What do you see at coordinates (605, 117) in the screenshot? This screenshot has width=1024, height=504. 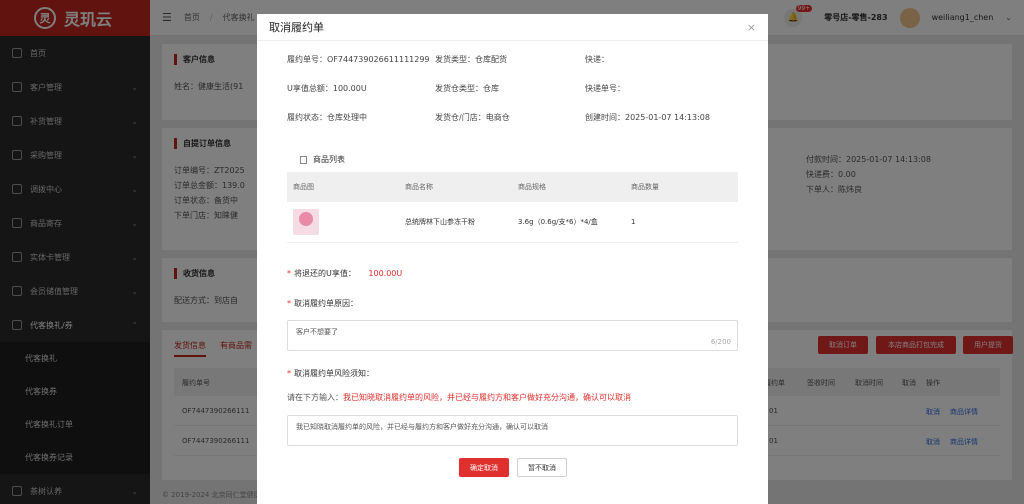 I see `info-label: 创建时间：` at bounding box center [605, 117].